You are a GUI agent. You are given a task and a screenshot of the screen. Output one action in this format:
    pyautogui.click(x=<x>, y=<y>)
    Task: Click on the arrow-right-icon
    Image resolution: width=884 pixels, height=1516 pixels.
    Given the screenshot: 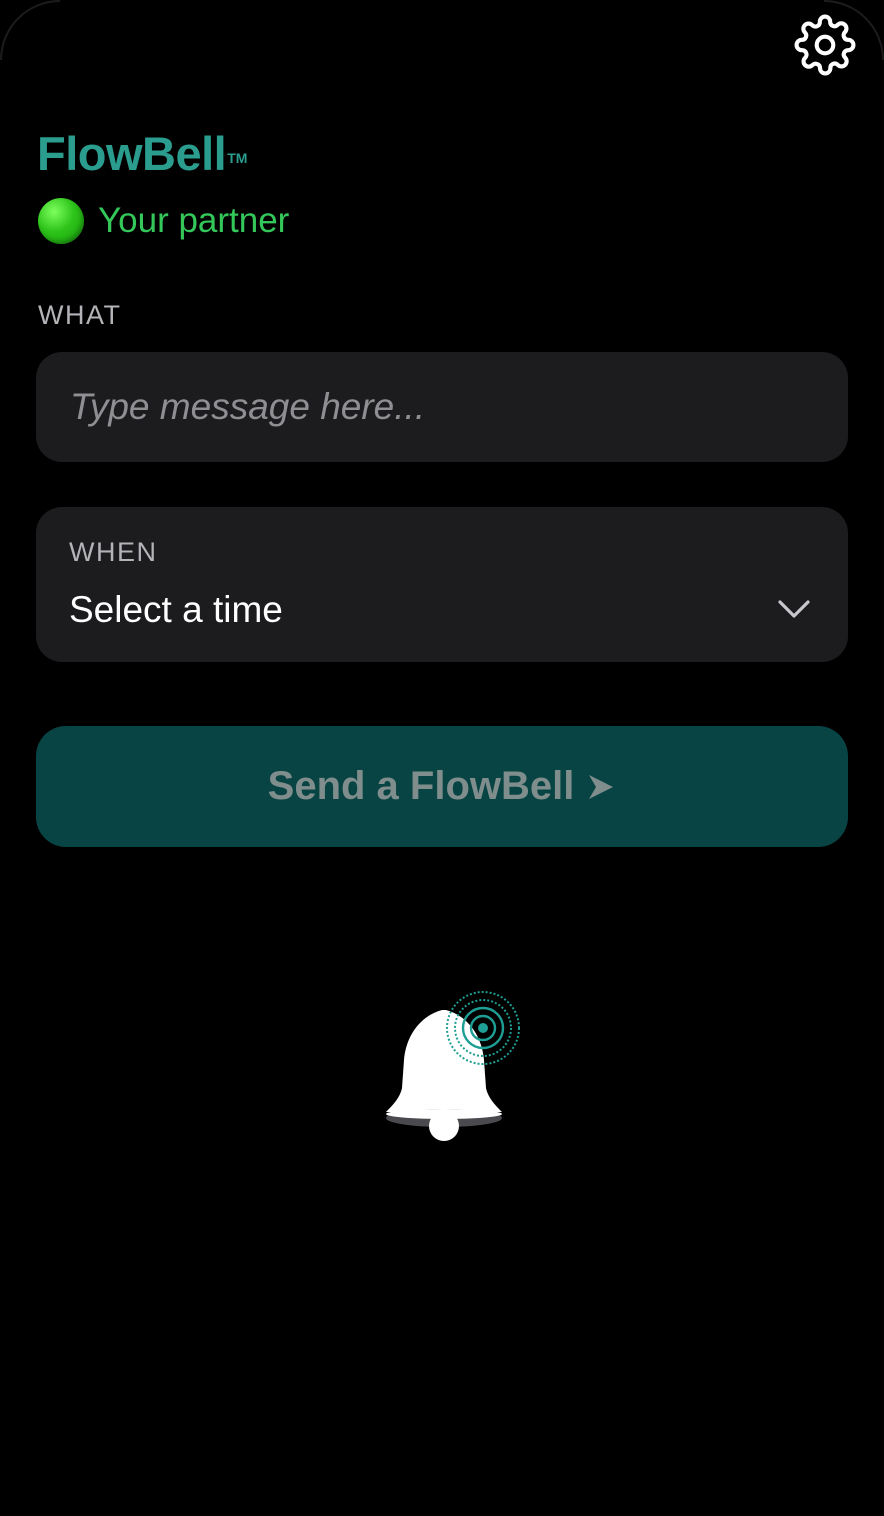 What is the action you would take?
    pyautogui.click(x=601, y=786)
    